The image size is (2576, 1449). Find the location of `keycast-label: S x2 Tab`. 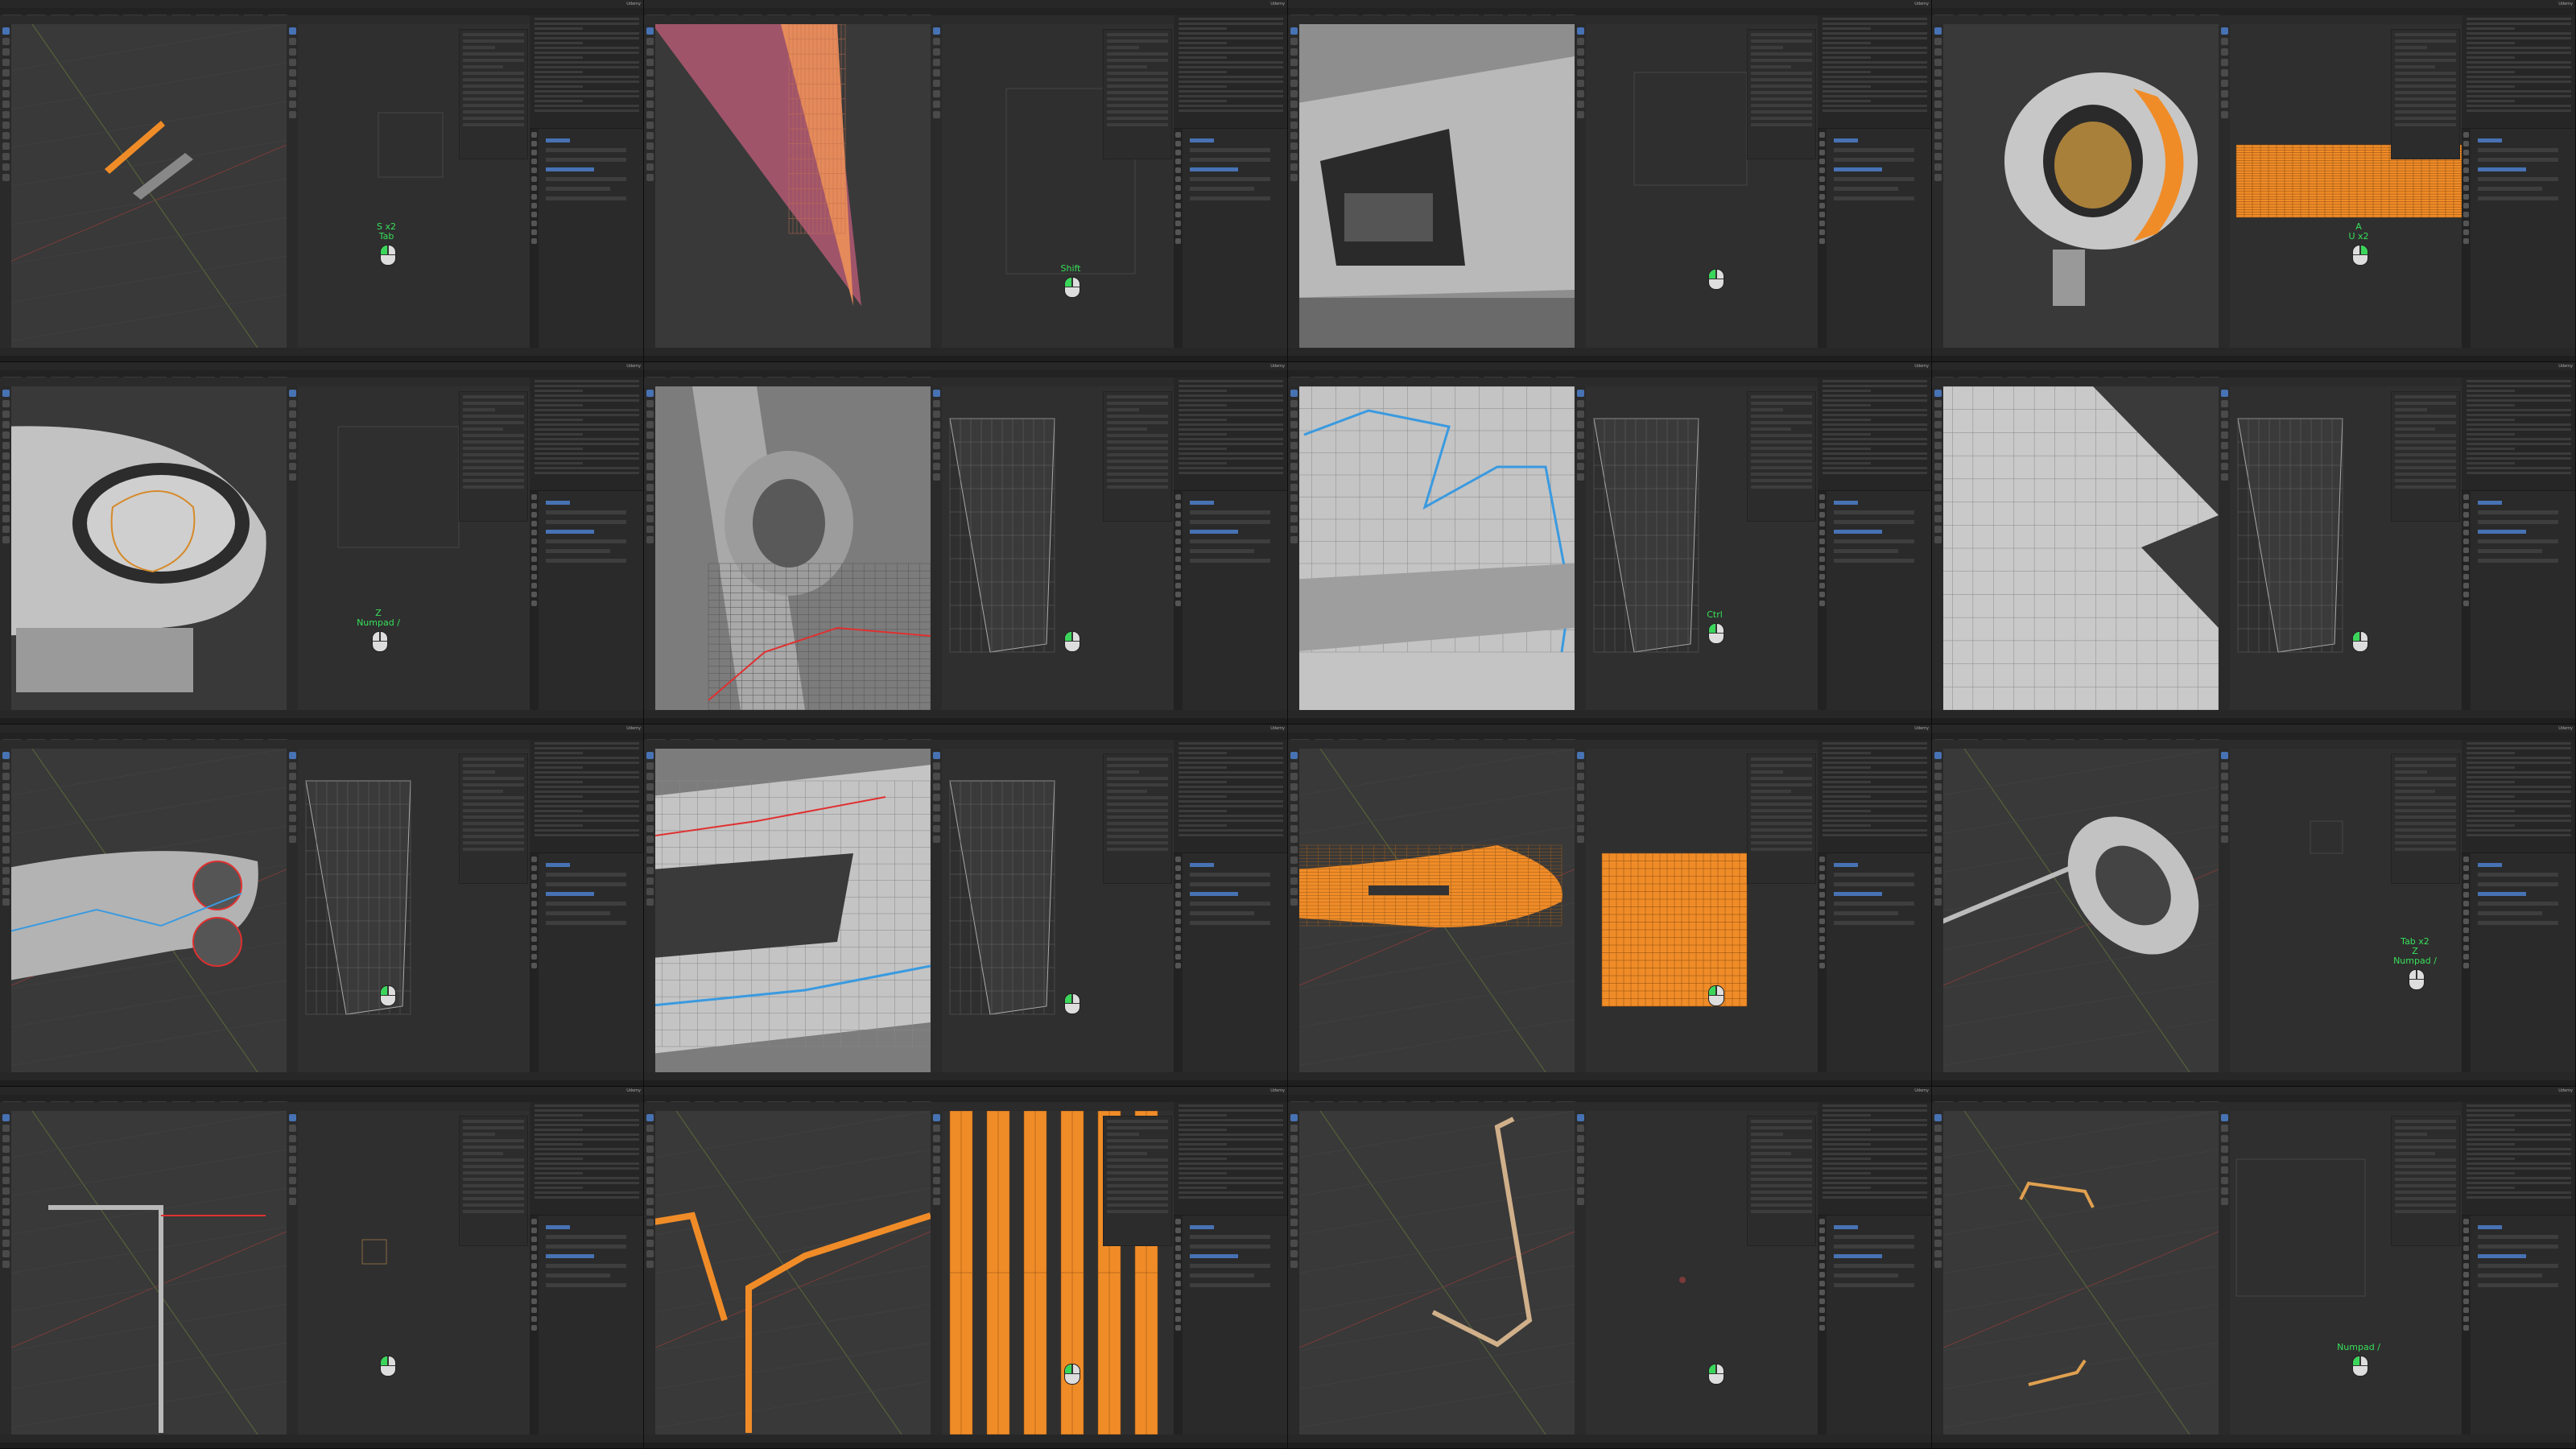

keycast-label: S x2 Tab is located at coordinates (386, 232).